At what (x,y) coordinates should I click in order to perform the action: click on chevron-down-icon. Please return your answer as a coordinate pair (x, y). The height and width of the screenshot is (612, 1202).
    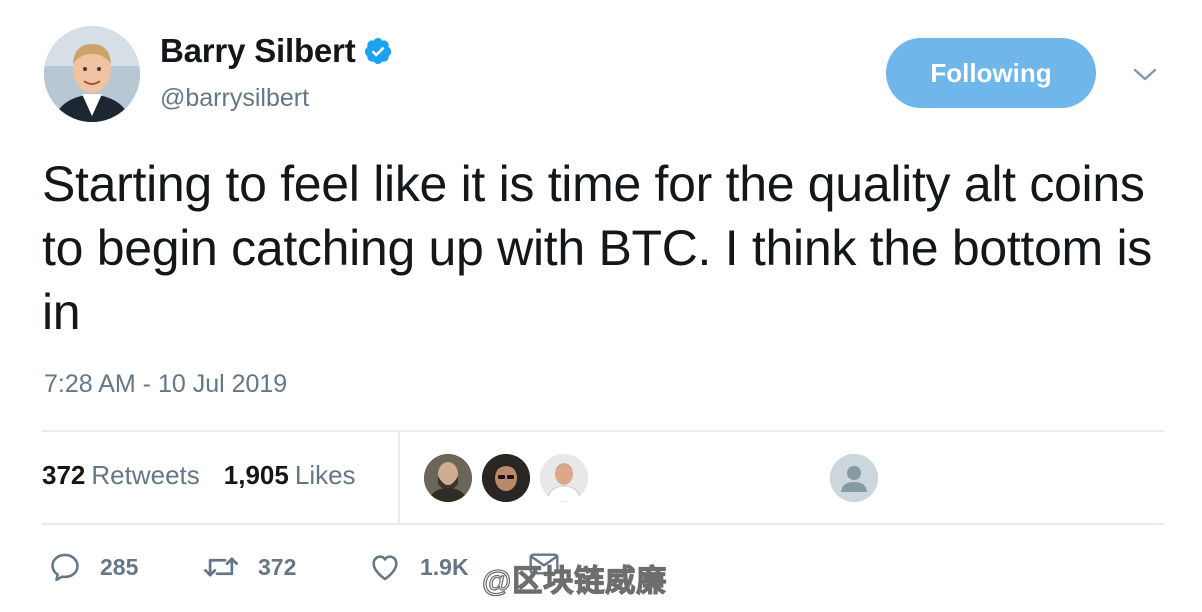
    Looking at the image, I should click on (1145, 75).